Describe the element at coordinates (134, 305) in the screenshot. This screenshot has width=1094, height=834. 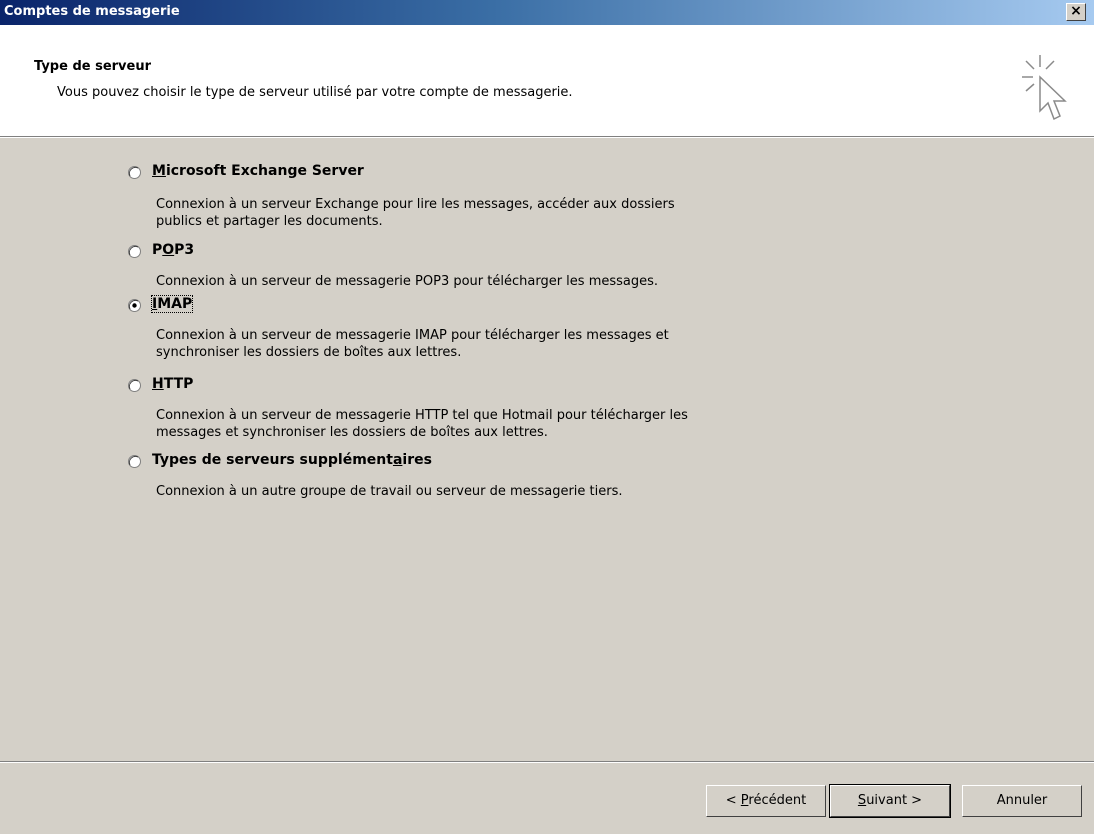
I see `radio-imap` at that location.